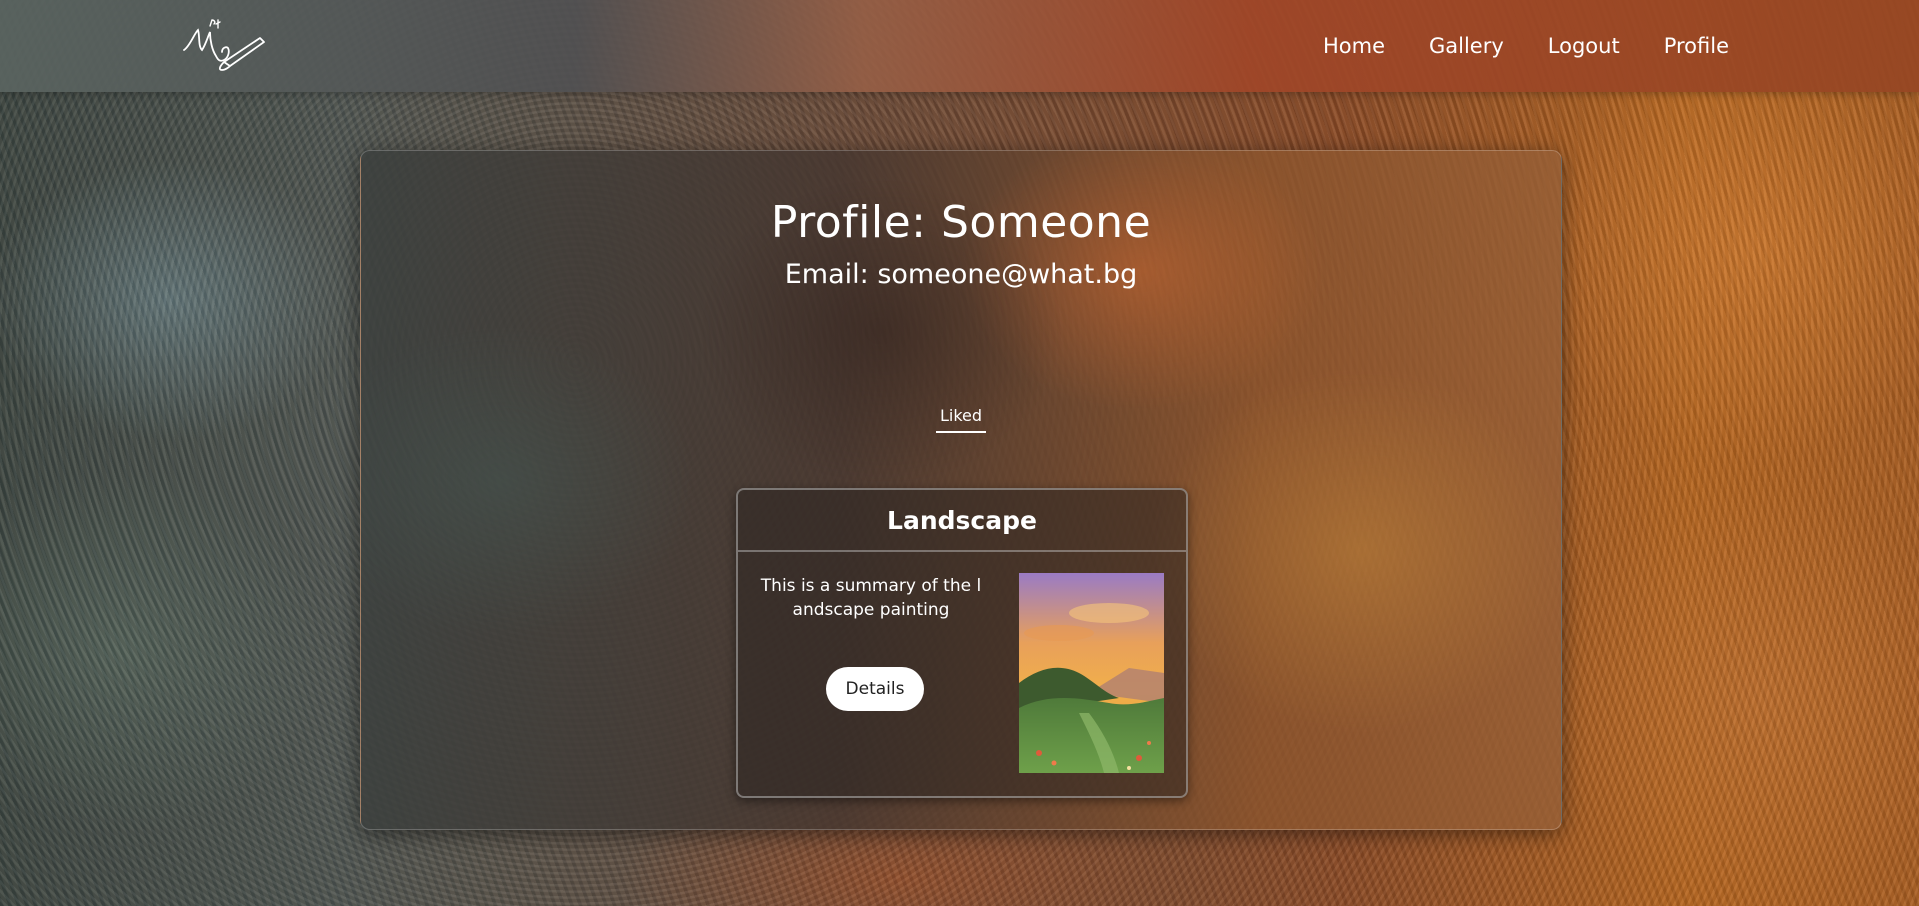 Image resolution: width=1919 pixels, height=906 pixels. I want to click on logo-icon, so click(223, 44).